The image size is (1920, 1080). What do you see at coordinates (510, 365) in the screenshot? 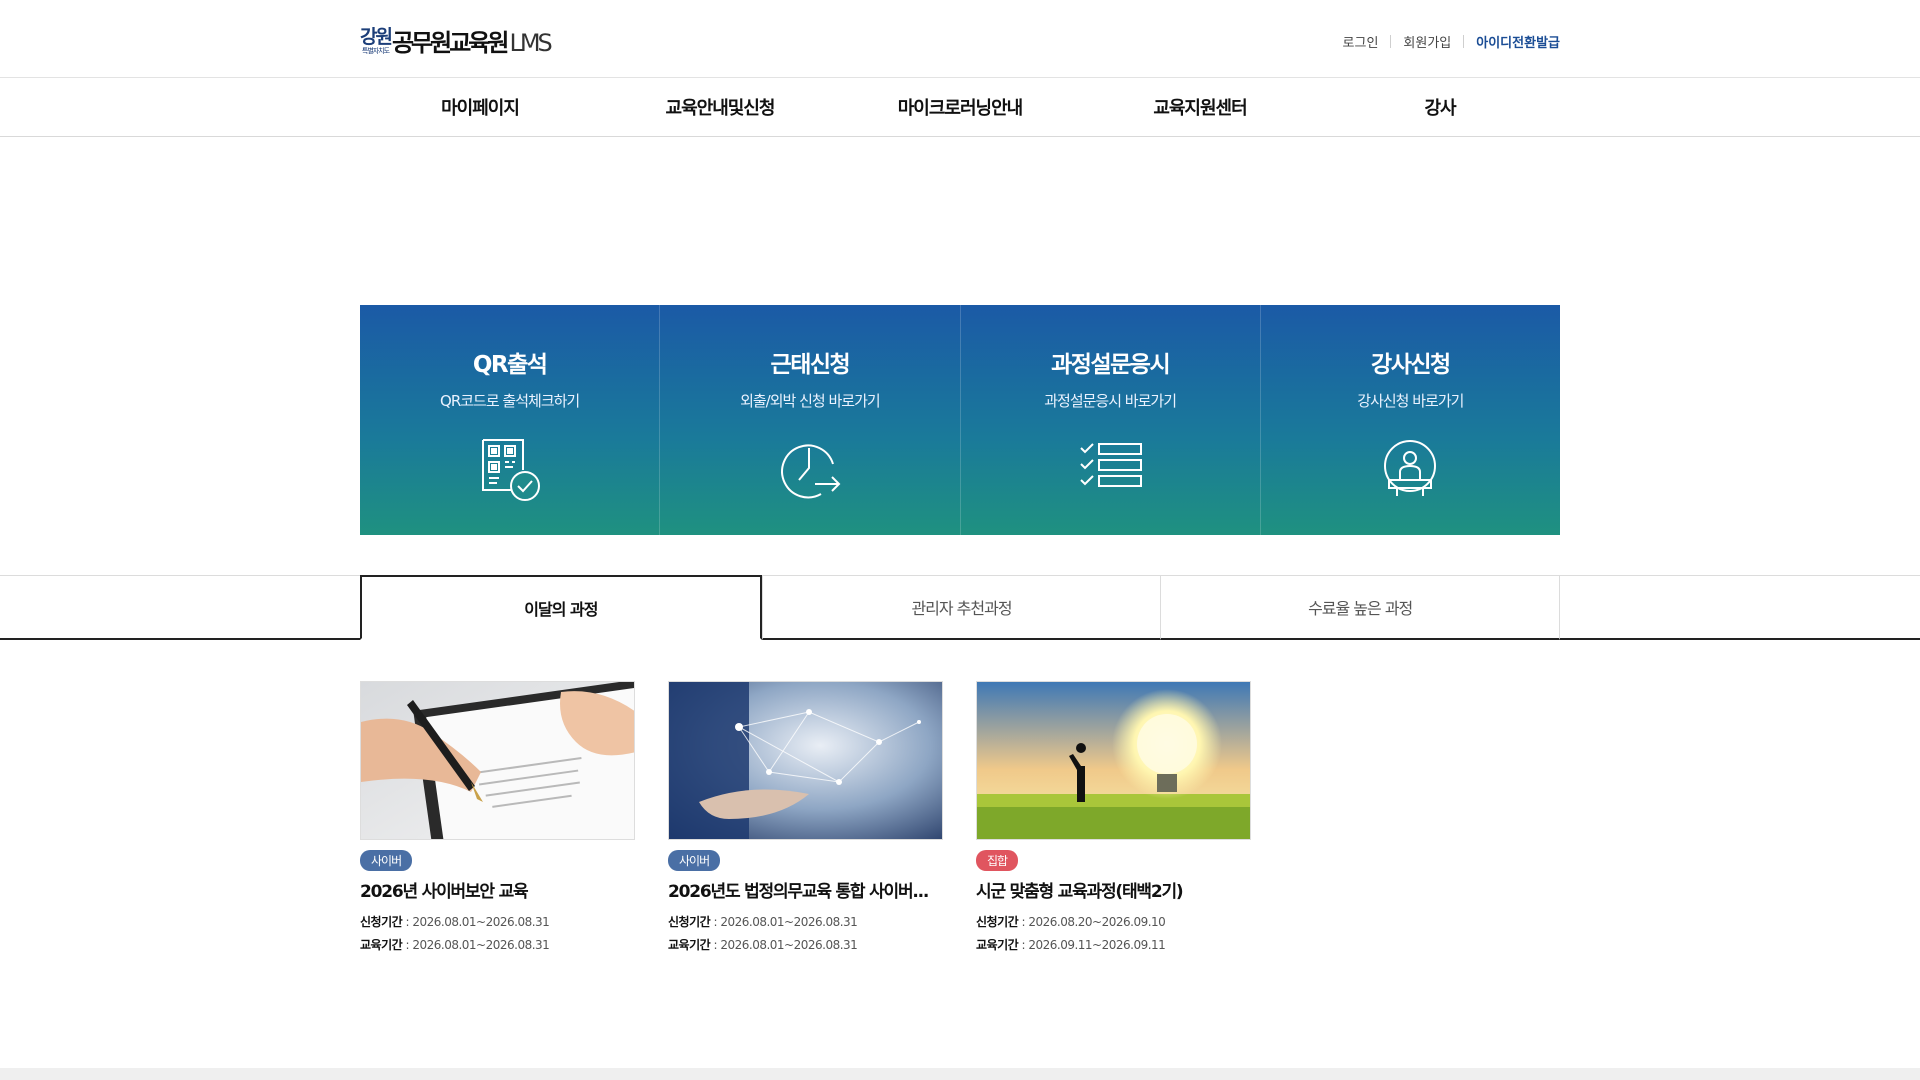
I see `quick-title: QR출석` at bounding box center [510, 365].